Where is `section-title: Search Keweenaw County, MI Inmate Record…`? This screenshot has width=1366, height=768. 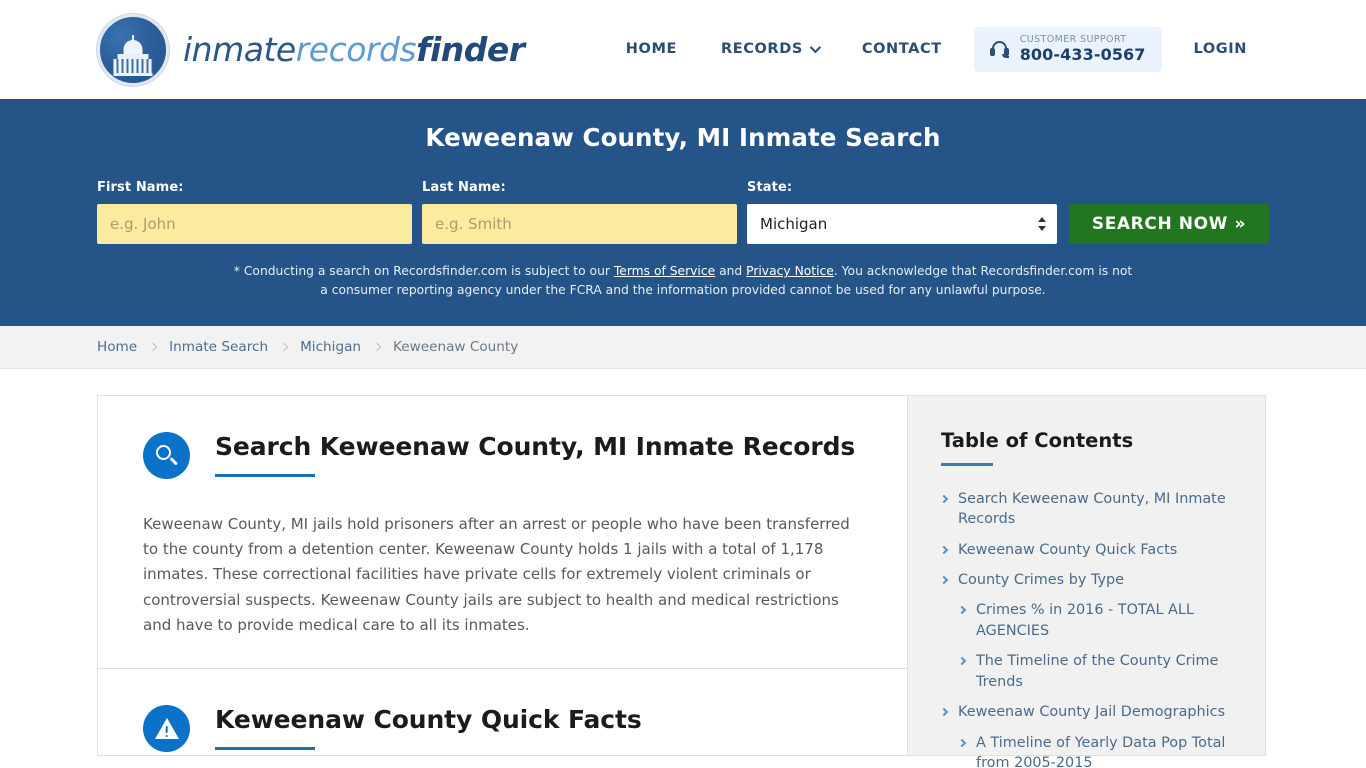 section-title: Search Keweenaw County, MI Inmate Record… is located at coordinates (535, 447).